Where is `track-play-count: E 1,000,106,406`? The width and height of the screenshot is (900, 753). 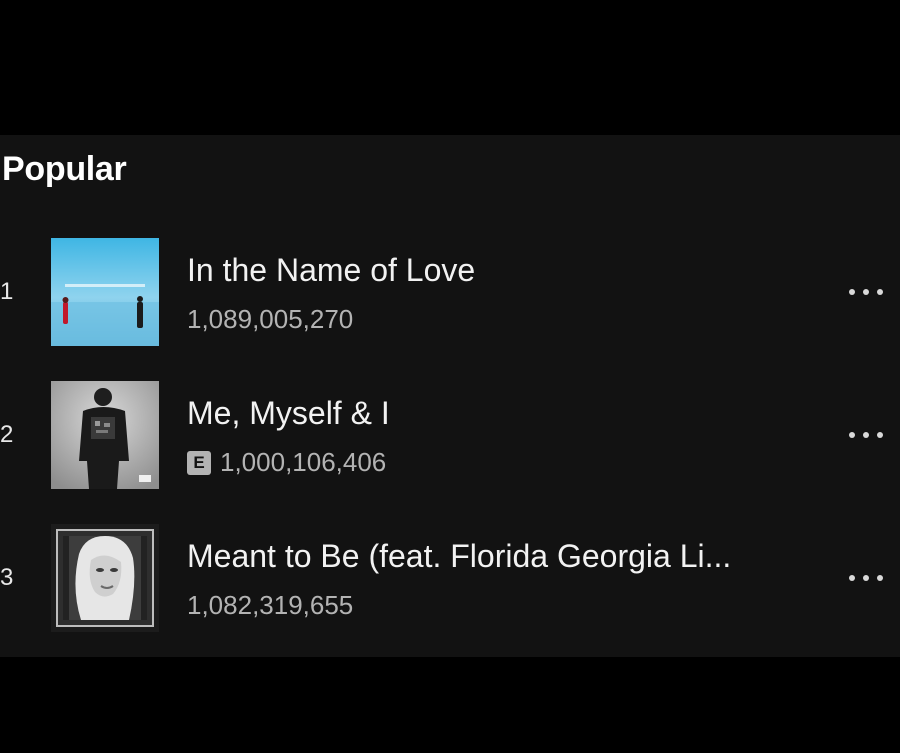 track-play-count: E 1,000,106,406 is located at coordinates (286, 462).